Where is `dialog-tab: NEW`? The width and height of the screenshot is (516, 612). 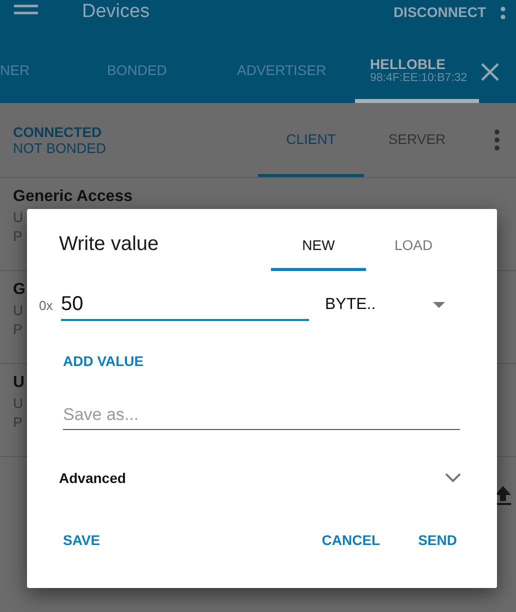 dialog-tab: NEW is located at coordinates (318, 240).